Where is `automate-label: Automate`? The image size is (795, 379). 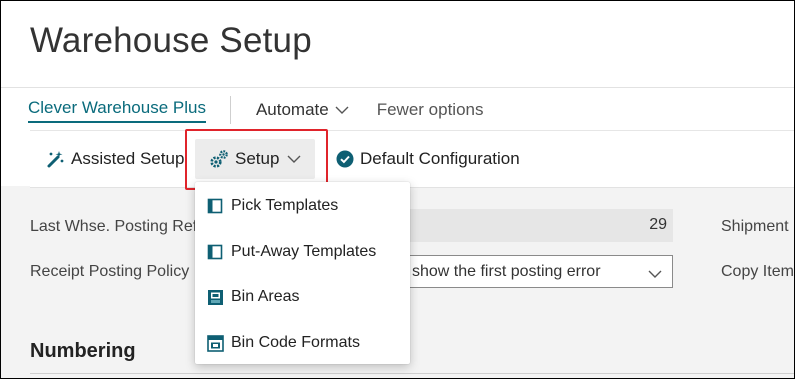 automate-label: Automate is located at coordinates (292, 109).